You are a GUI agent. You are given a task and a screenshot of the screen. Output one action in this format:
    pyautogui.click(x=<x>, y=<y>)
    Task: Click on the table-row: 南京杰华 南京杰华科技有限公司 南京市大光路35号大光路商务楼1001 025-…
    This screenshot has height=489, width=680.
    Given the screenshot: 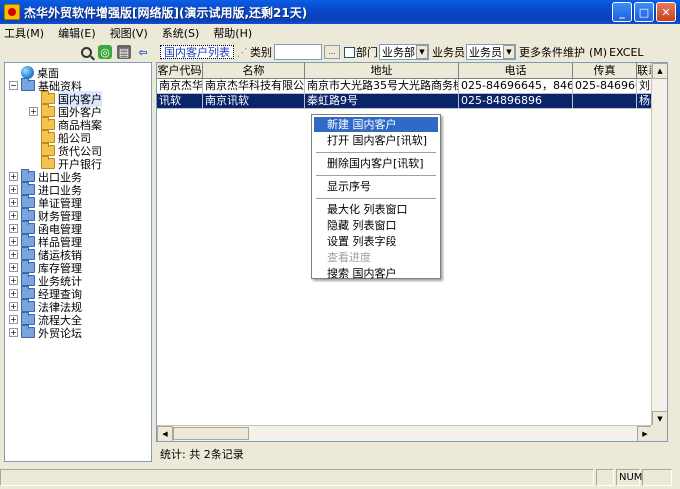 What is the action you would take?
    pyautogui.click(x=407, y=86)
    